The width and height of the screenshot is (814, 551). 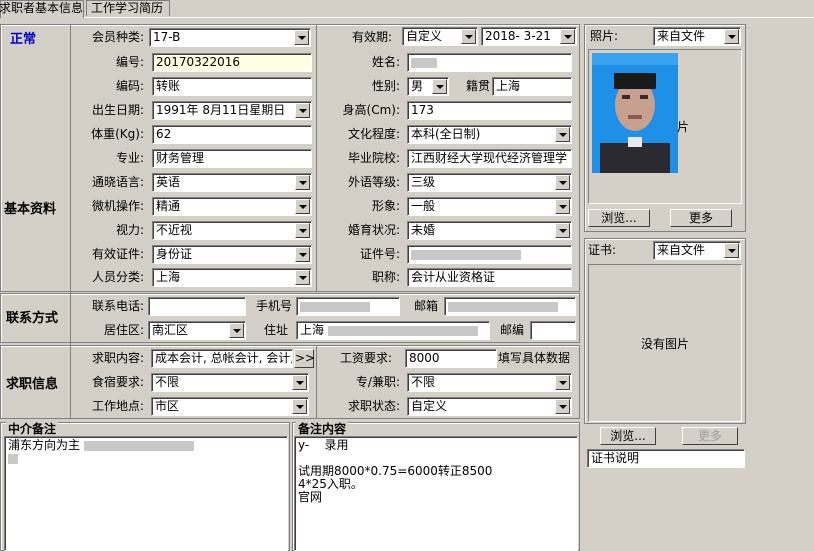 I want to click on job-status-select: 自定义, so click(x=489, y=406).